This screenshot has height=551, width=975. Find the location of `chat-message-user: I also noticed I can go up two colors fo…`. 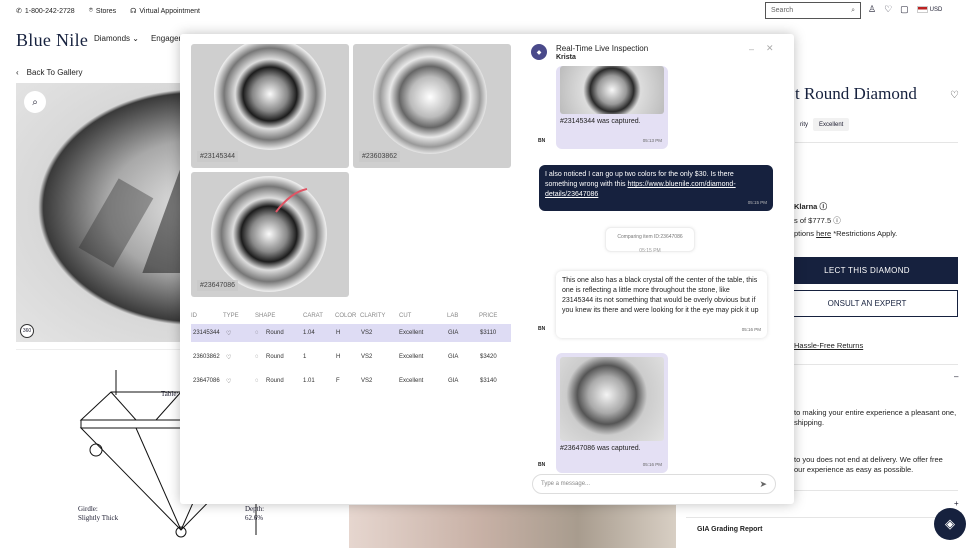

chat-message-user: I also noticed I can go up two colors fo… is located at coordinates (656, 188).